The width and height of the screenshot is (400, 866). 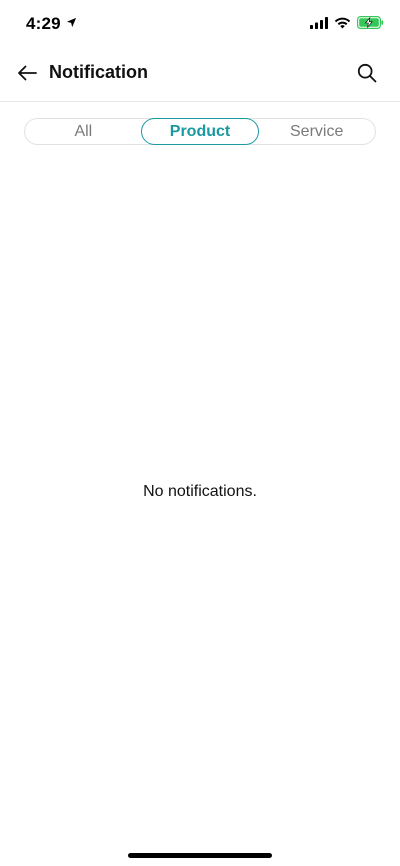 I want to click on status-bar: 4:29, so click(x=200, y=24).